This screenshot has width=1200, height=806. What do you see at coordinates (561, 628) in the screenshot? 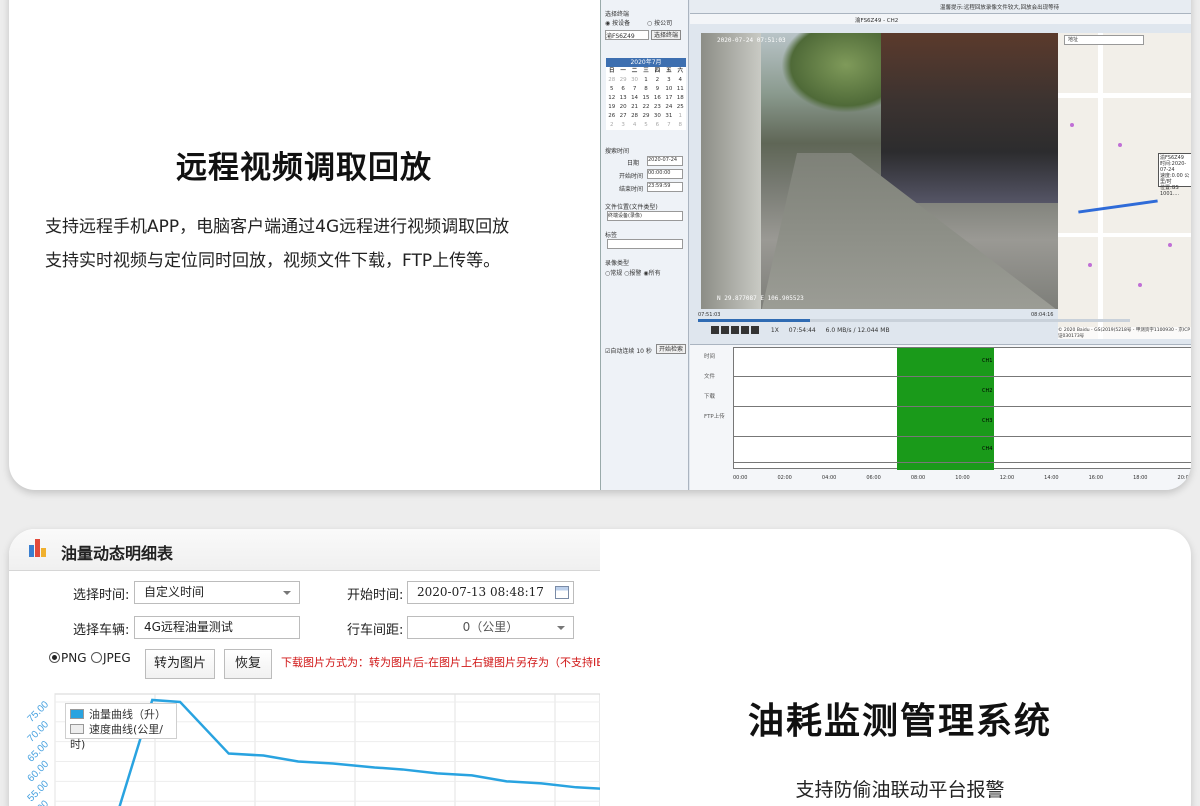
I see `chevron-down-icon` at bounding box center [561, 628].